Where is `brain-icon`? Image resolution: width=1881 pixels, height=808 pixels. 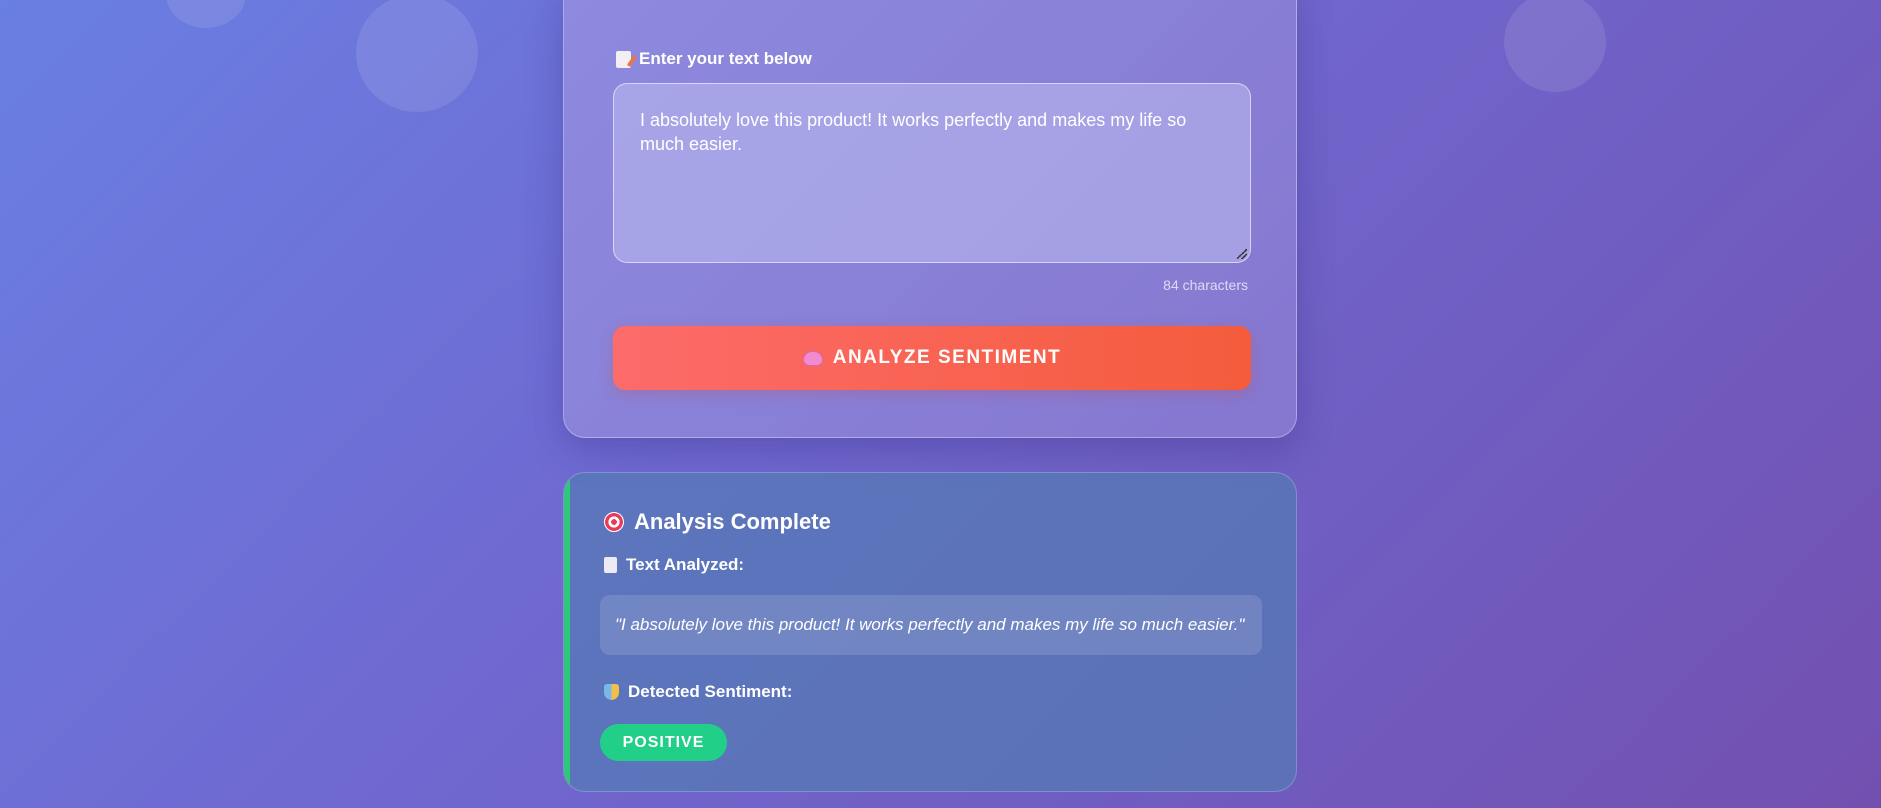
brain-icon is located at coordinates (812, 358).